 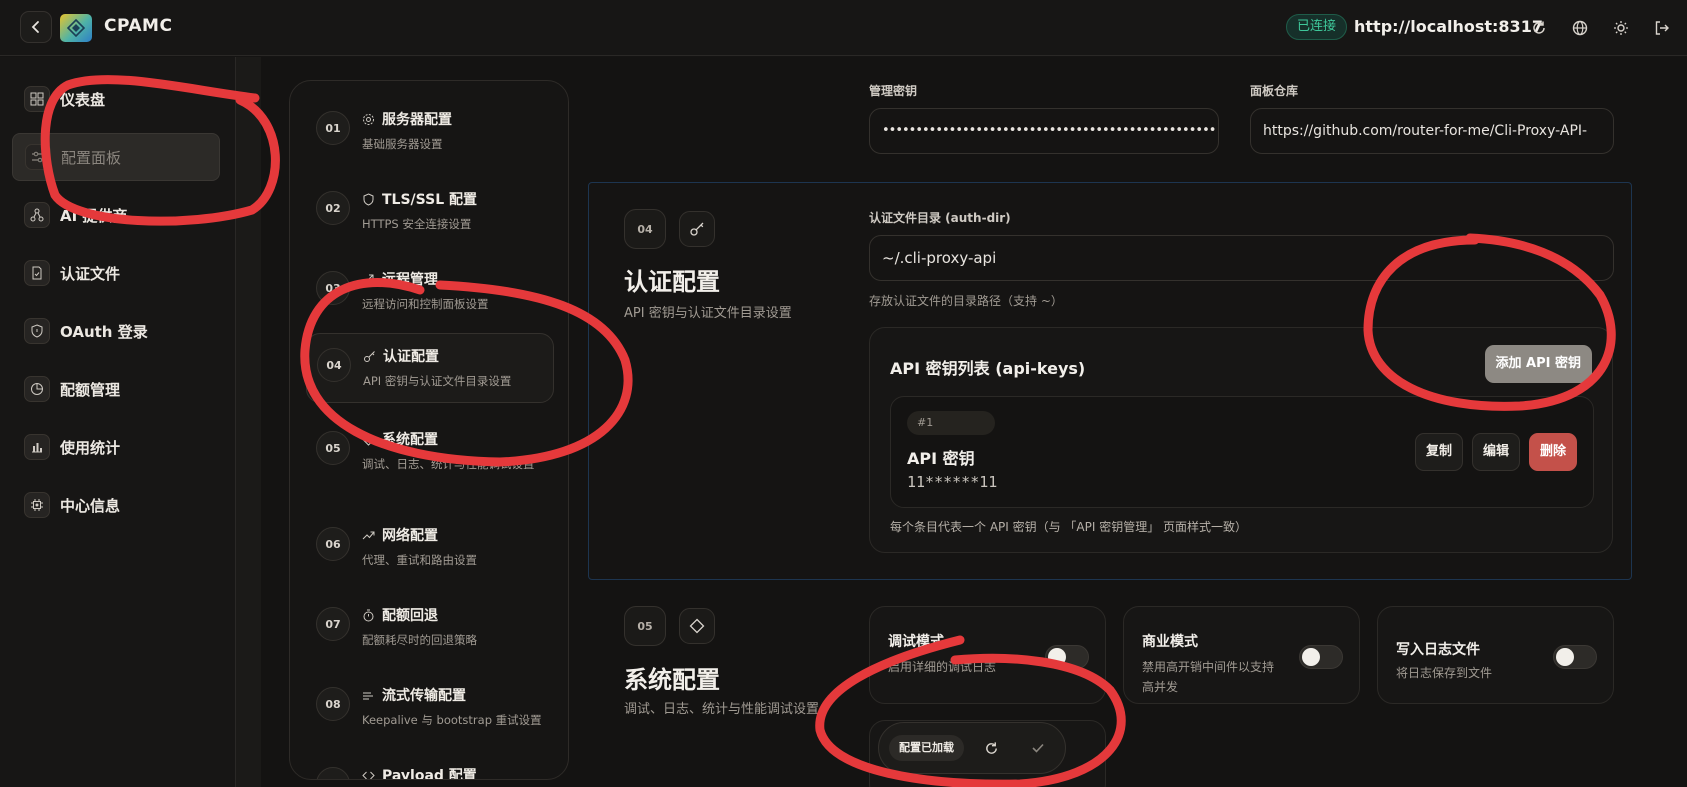 I want to click on back-button, so click(x=36, y=27).